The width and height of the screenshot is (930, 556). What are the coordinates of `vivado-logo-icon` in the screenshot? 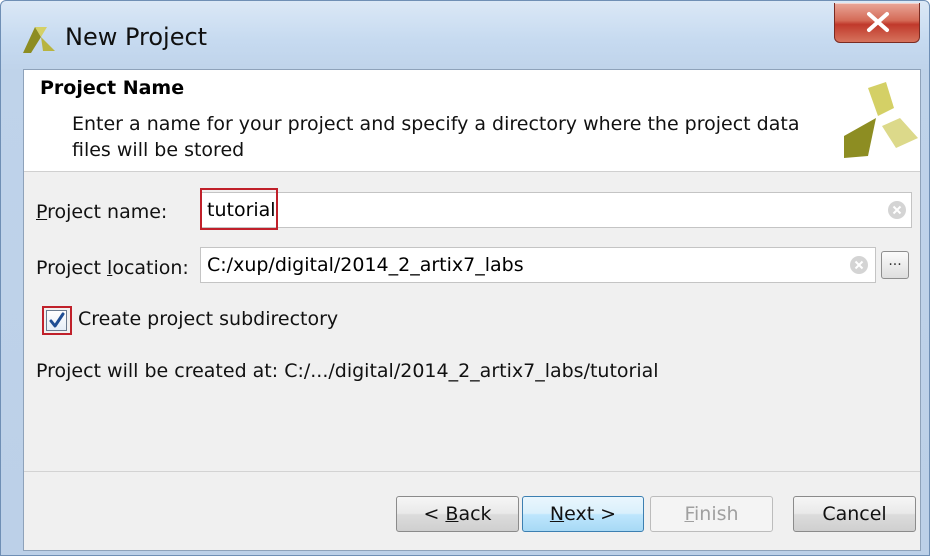 It's located at (39, 40).